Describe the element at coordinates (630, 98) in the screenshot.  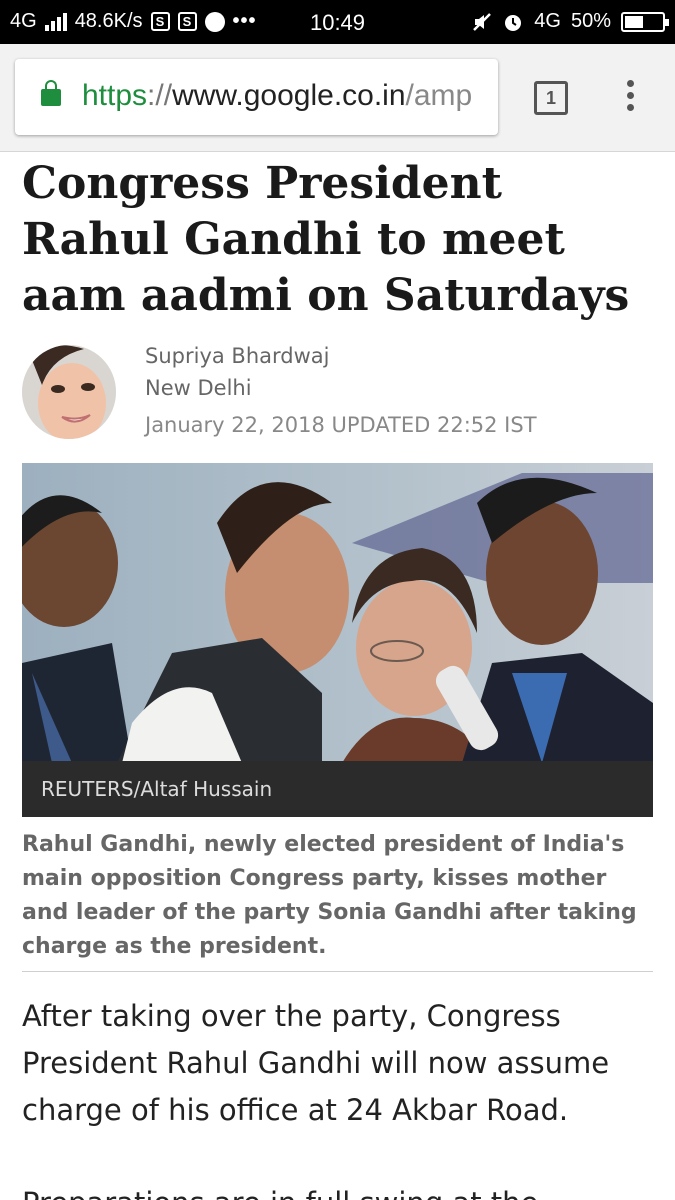
I see `overflow-menu-icon` at that location.